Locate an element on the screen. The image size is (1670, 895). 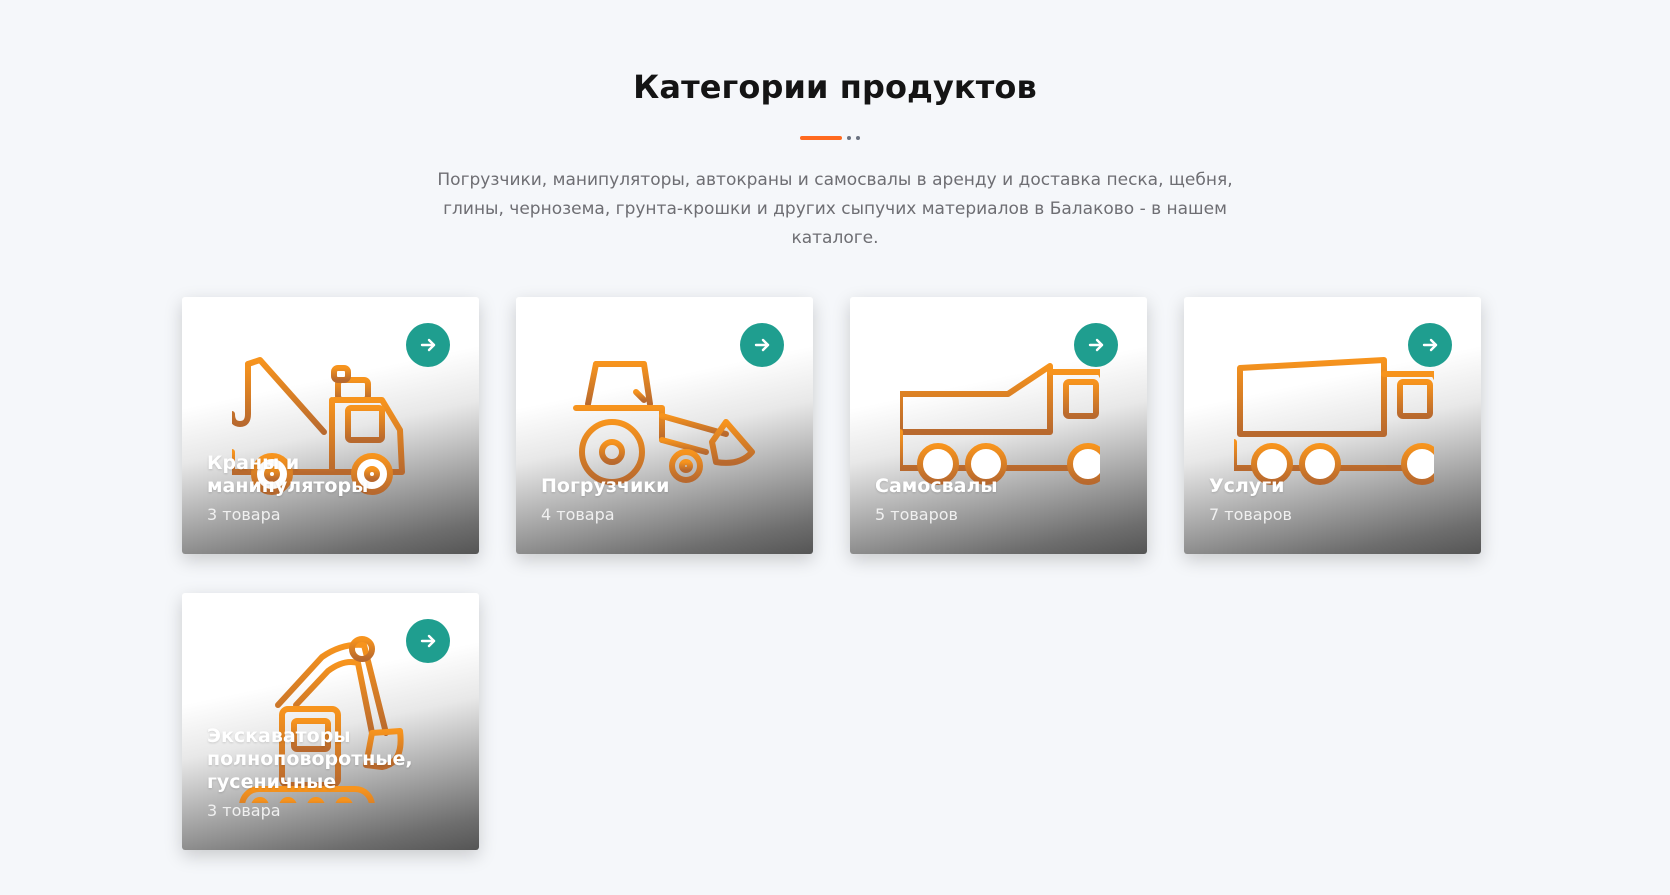
category-count: 5 товаров is located at coordinates (916, 514).